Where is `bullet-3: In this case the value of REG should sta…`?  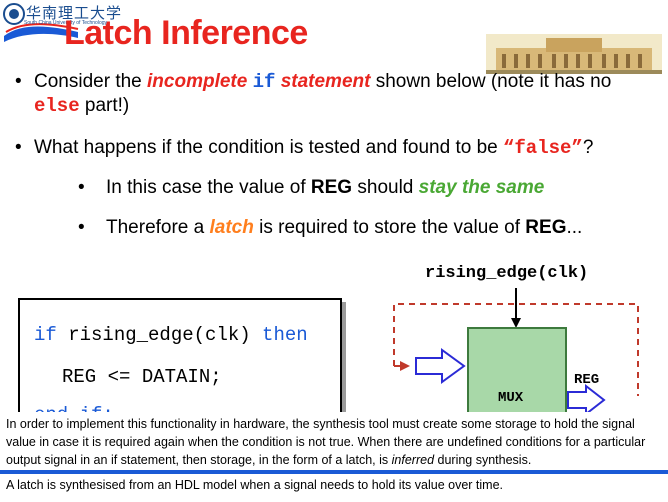
bullet-3: In this case the value of REG should sta… is located at coordinates (325, 187).